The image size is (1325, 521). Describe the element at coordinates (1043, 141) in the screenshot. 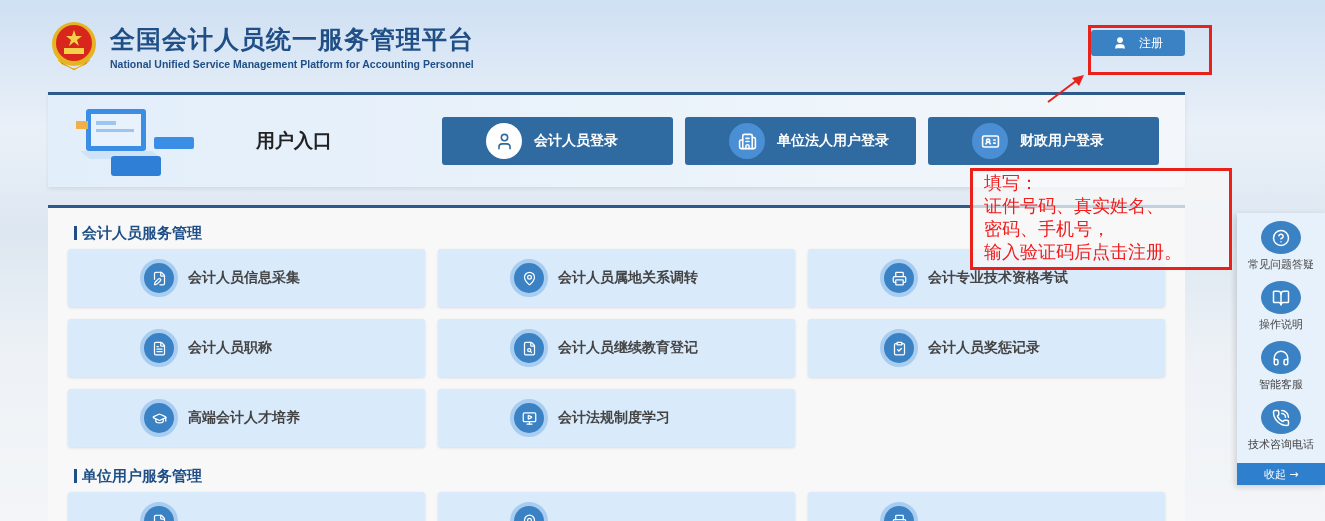

I see `login-button: 财政用户登录` at that location.